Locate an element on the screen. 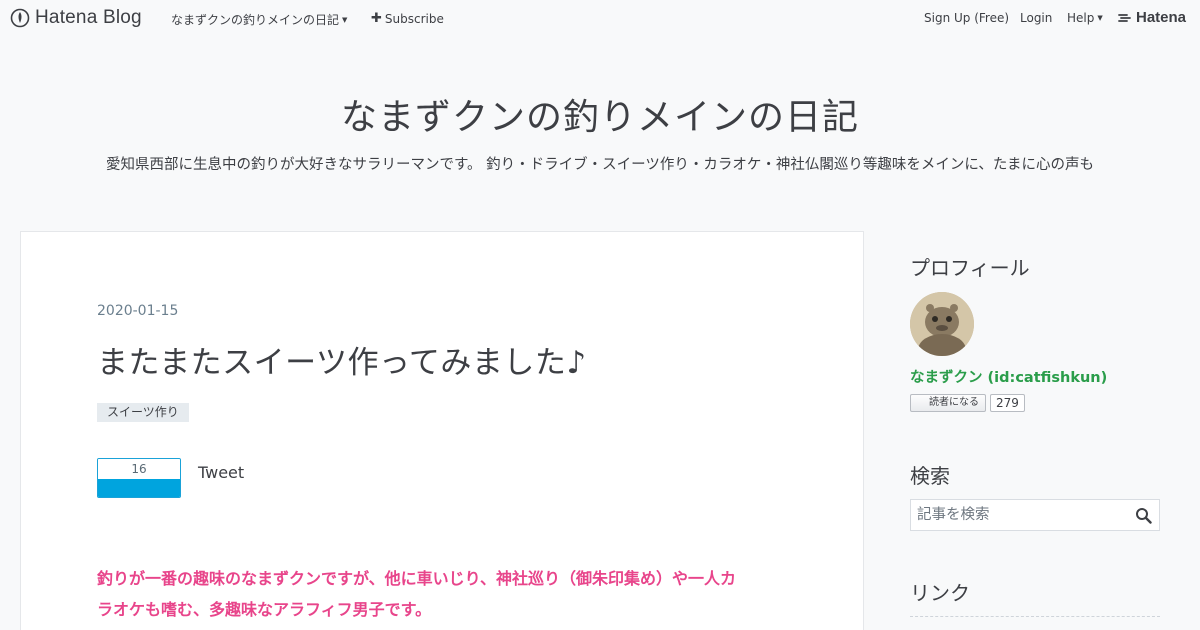 This screenshot has height=630, width=1200. subscribe-link: ✚ Subscribe is located at coordinates (407, 18).